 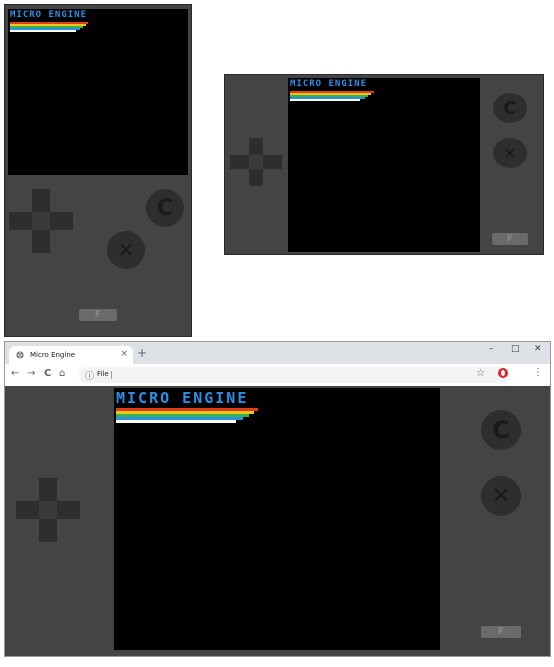 I want to click on address-bar: ⓘ File, so click(x=294, y=375).